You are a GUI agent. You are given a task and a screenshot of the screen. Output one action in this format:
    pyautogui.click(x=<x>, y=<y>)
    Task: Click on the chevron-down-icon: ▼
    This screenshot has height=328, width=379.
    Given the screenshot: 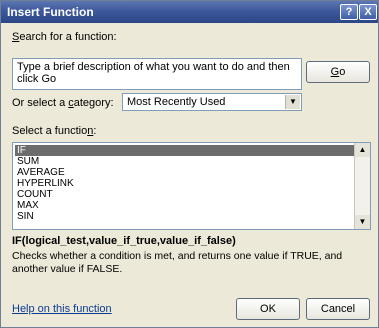 What is the action you would take?
    pyautogui.click(x=292, y=102)
    